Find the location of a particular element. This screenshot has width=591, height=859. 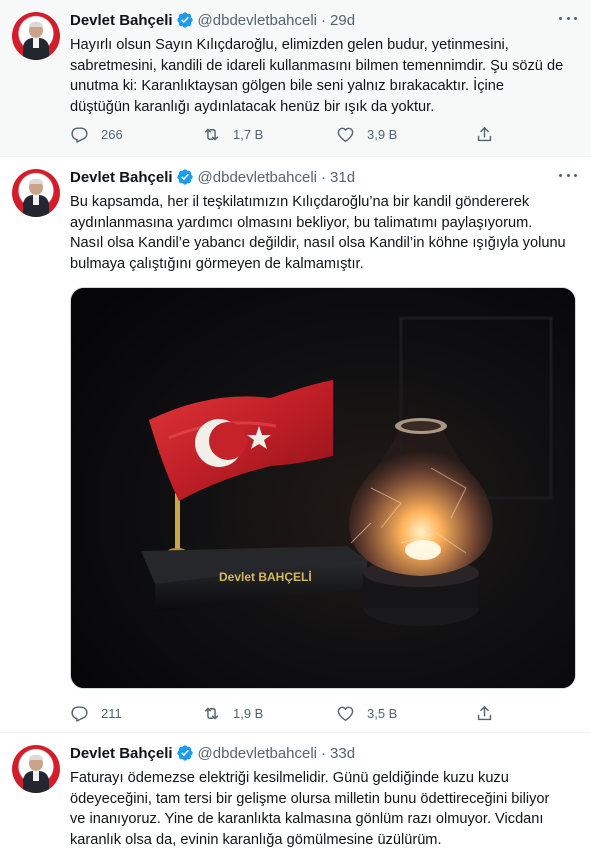

like-button: 3,5 B is located at coordinates (366, 713).